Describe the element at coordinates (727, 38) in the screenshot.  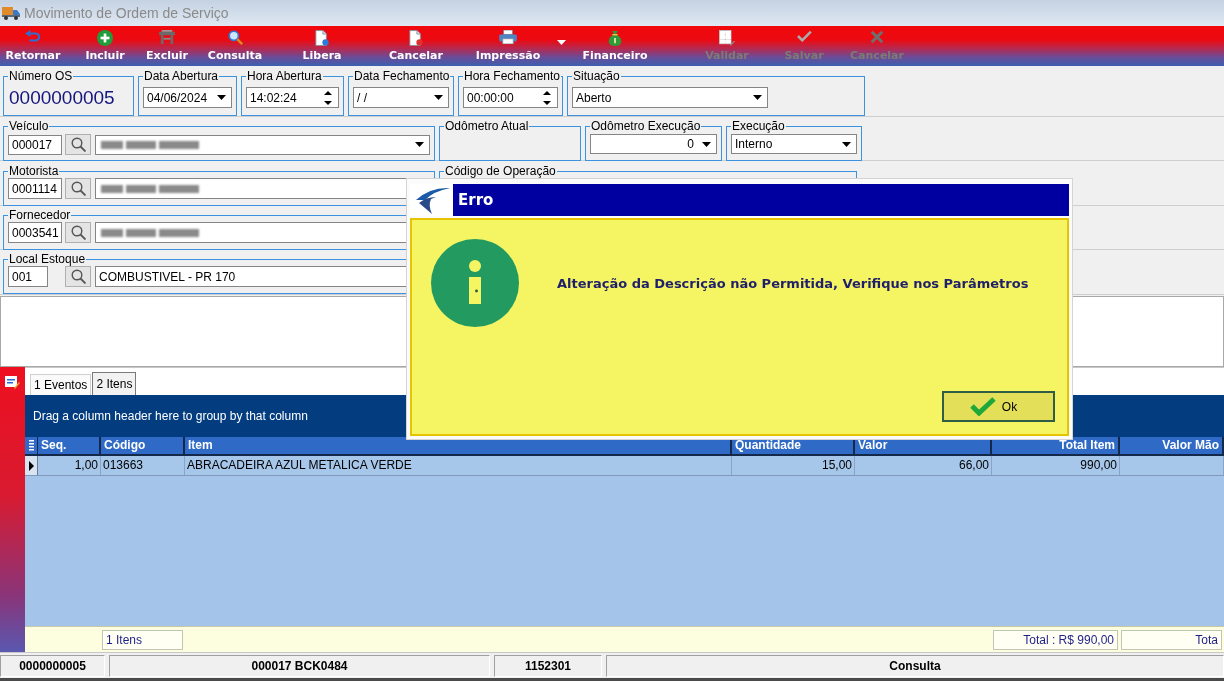
I see `table-edit-icon` at that location.